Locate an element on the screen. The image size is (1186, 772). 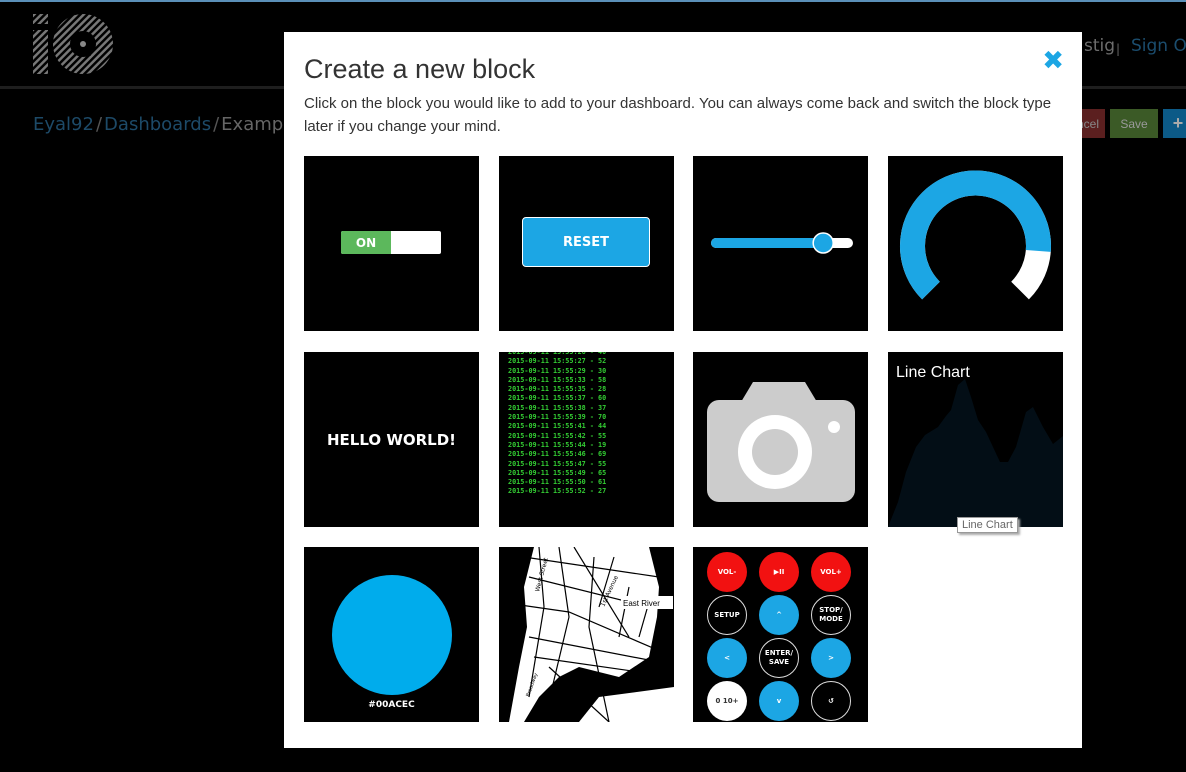
camera-icon is located at coordinates (781, 442).